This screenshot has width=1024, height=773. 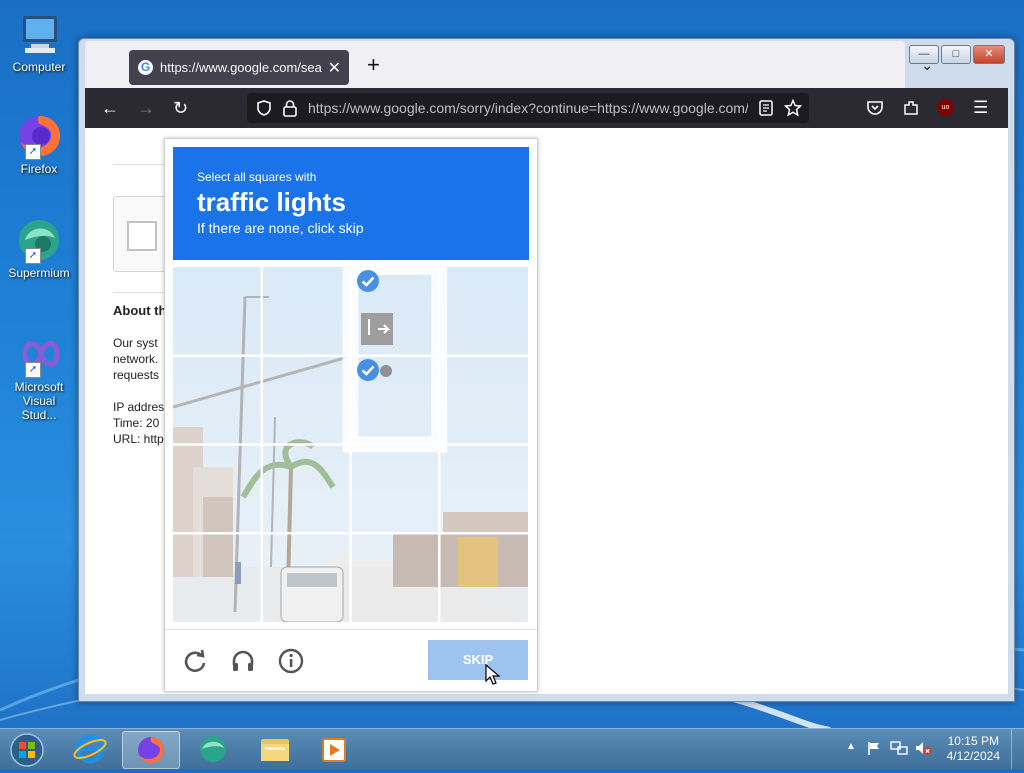 What do you see at coordinates (136, 375) in the screenshot?
I see `text-line: requests` at bounding box center [136, 375].